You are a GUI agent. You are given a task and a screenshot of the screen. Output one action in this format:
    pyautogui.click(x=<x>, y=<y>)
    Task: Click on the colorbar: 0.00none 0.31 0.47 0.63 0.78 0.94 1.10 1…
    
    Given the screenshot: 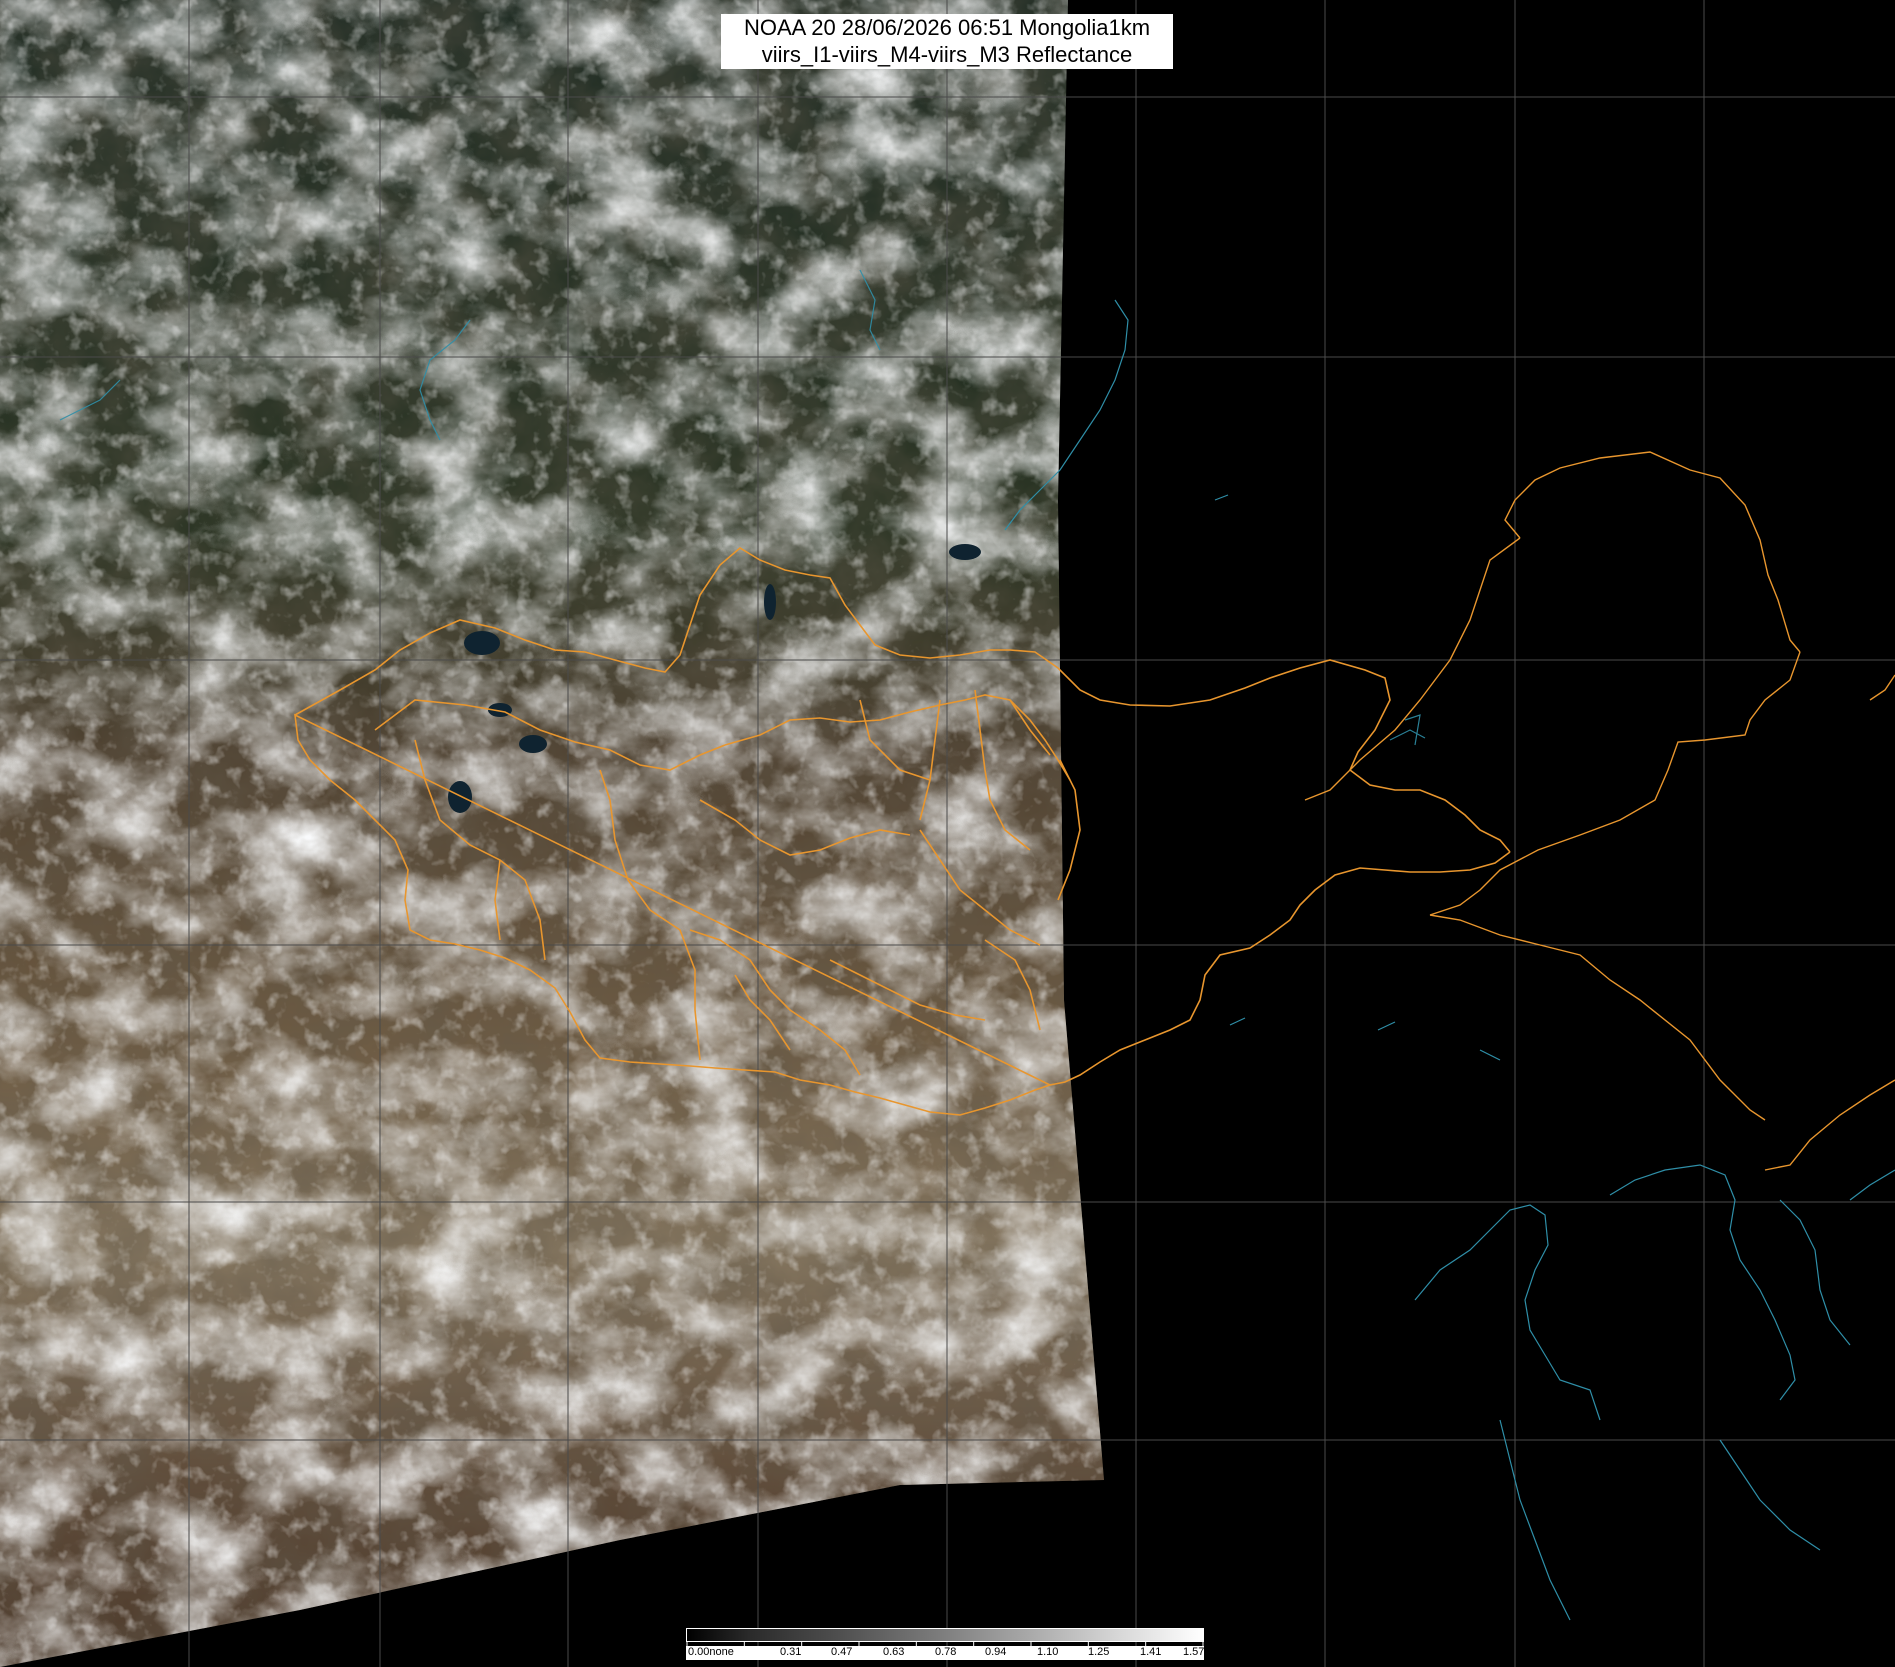 What is the action you would take?
    pyautogui.click(x=945, y=1644)
    